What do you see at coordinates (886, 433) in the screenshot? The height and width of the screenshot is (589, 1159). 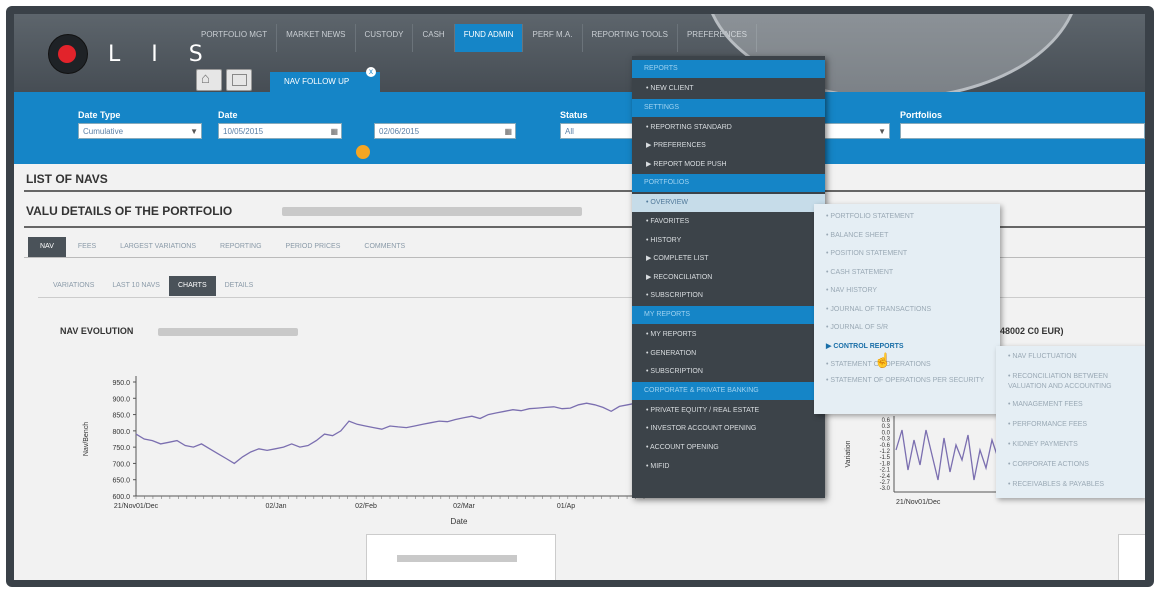 I see `y-tick-label: 0.0` at bounding box center [886, 433].